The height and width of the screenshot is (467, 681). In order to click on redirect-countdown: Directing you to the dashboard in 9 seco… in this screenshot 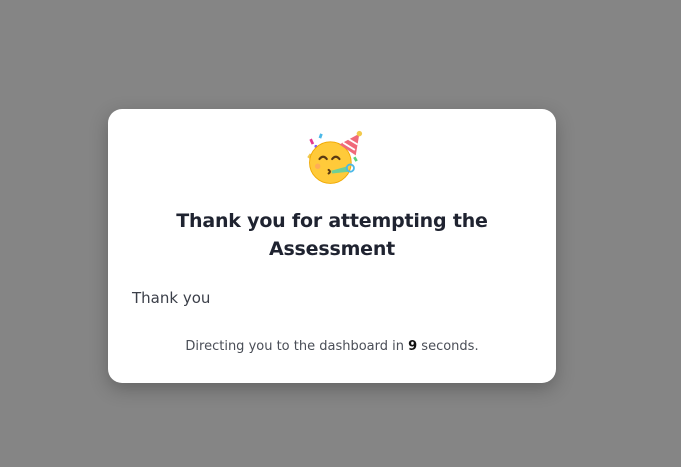, I will do `click(332, 346)`.